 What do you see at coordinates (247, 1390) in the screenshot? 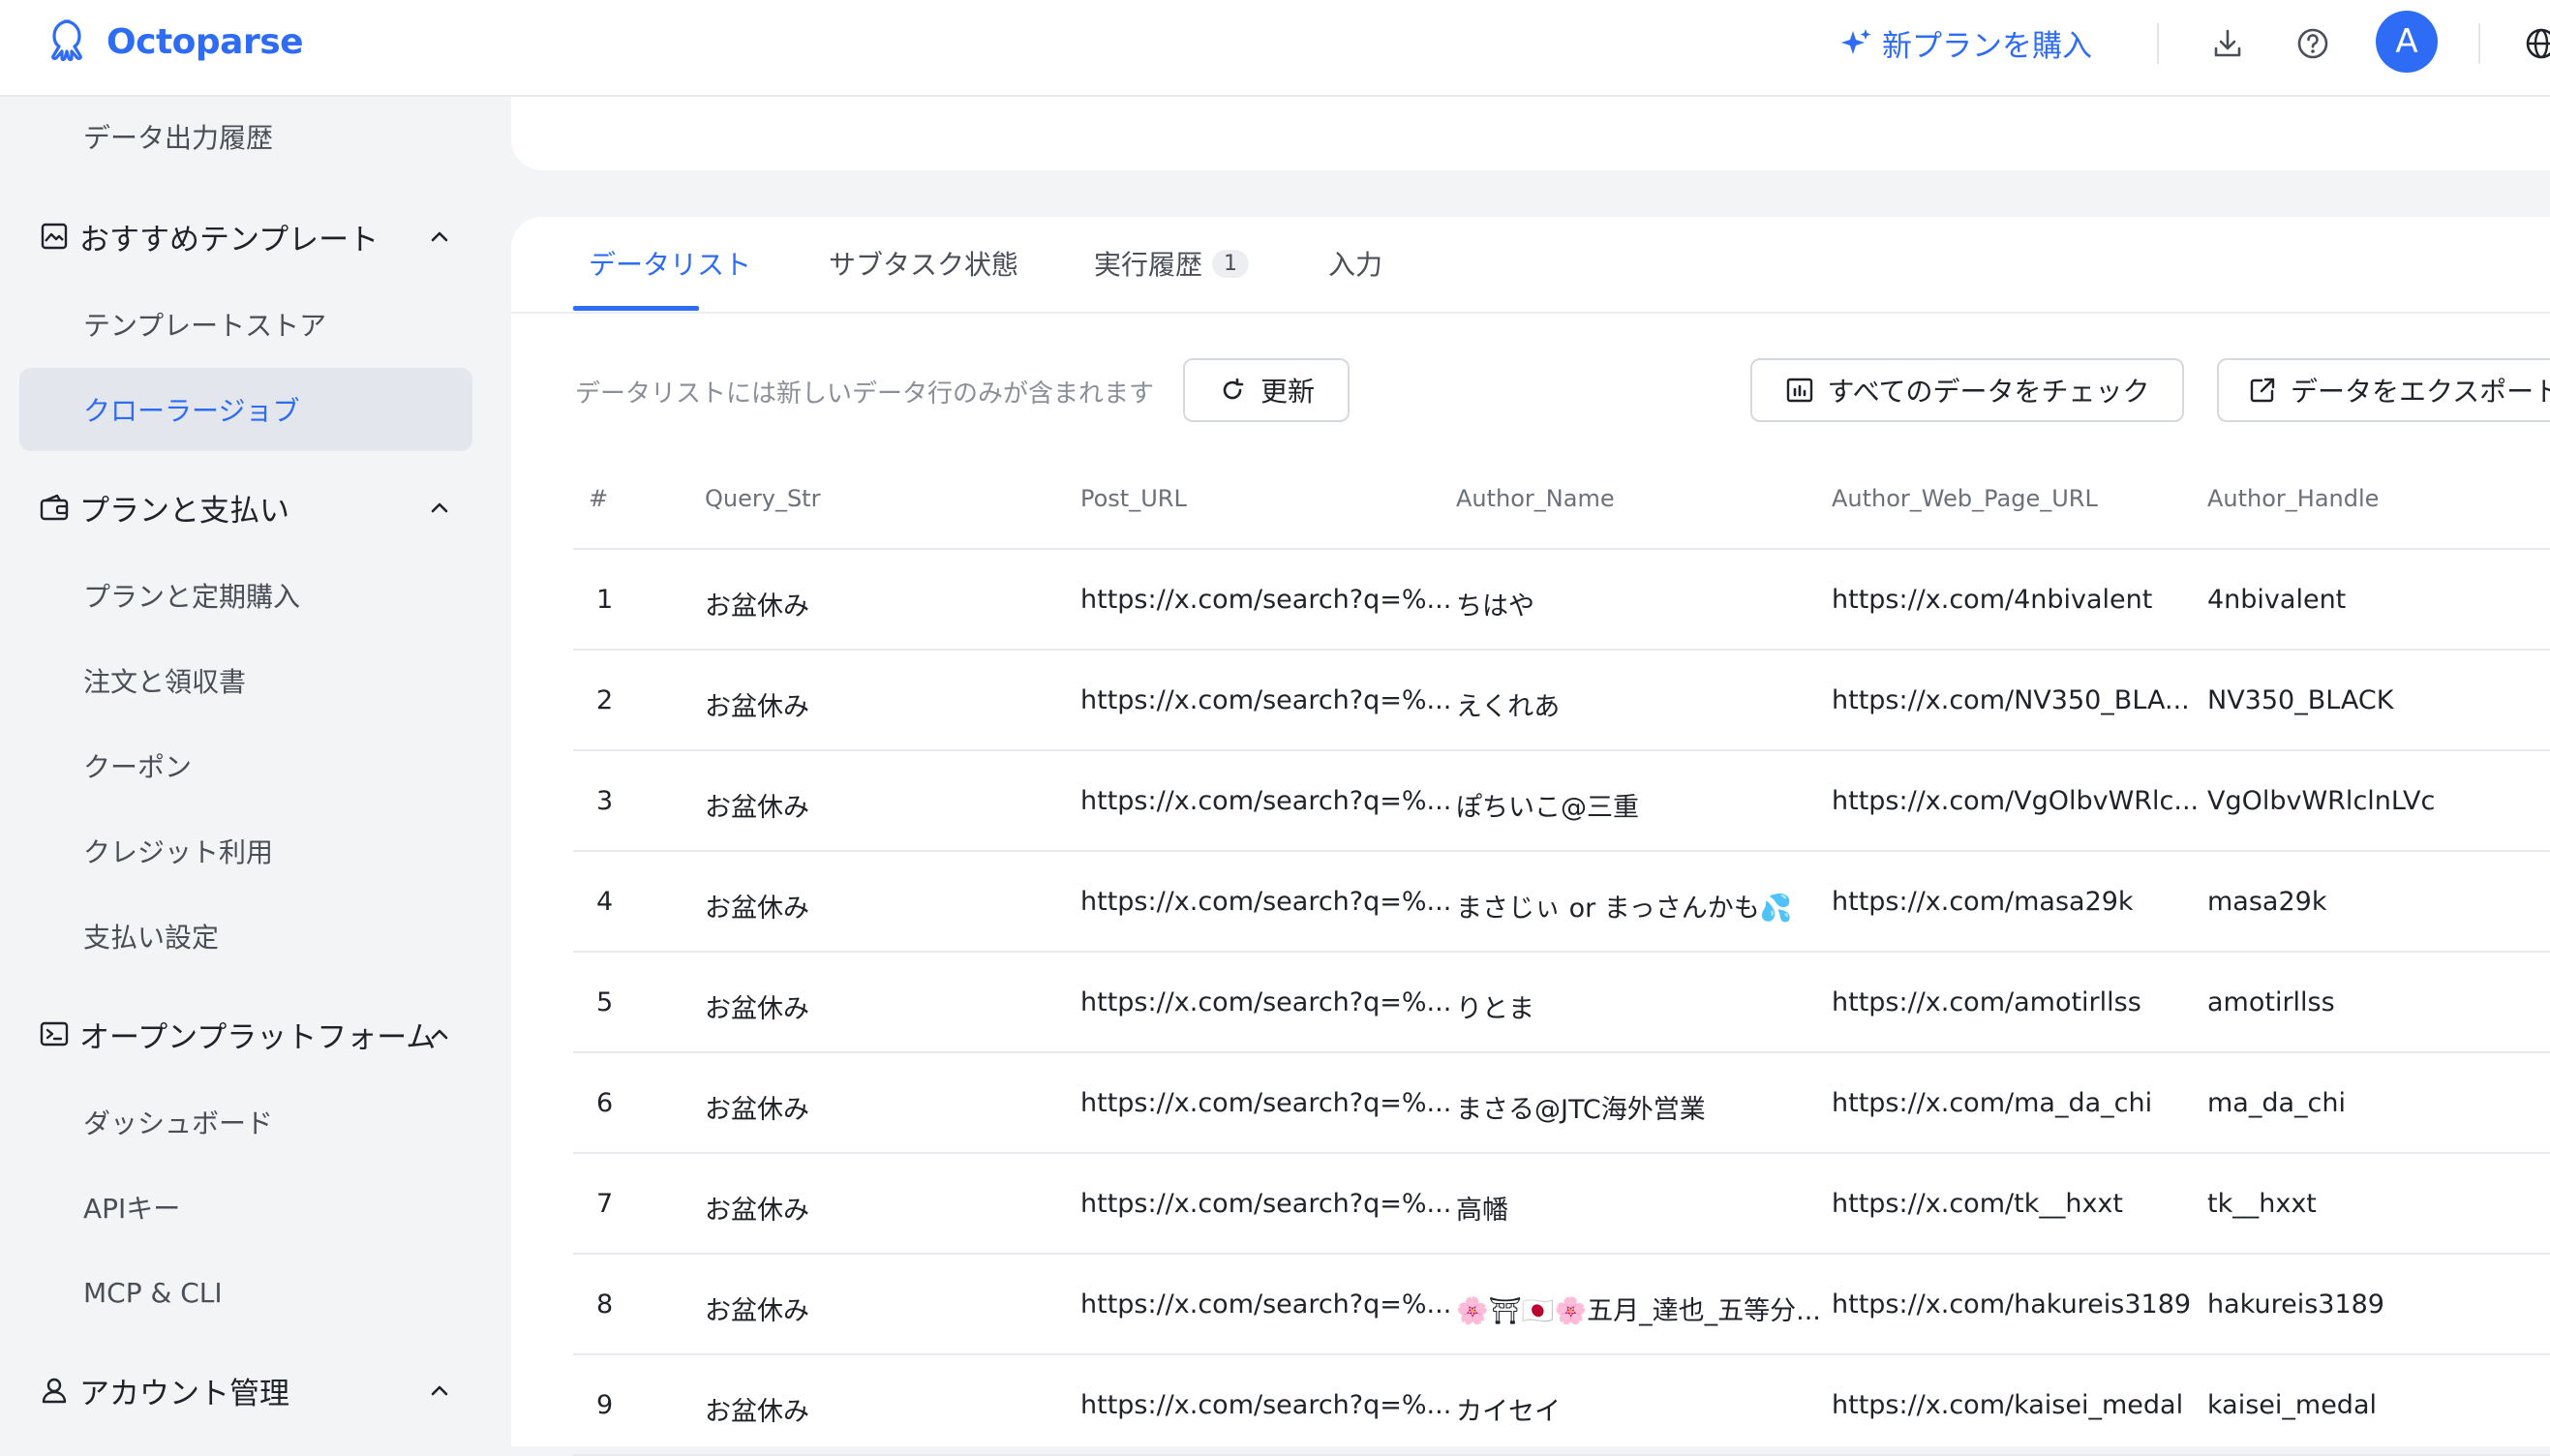
I see `sidebar-section-account: アカウント管理` at bounding box center [247, 1390].